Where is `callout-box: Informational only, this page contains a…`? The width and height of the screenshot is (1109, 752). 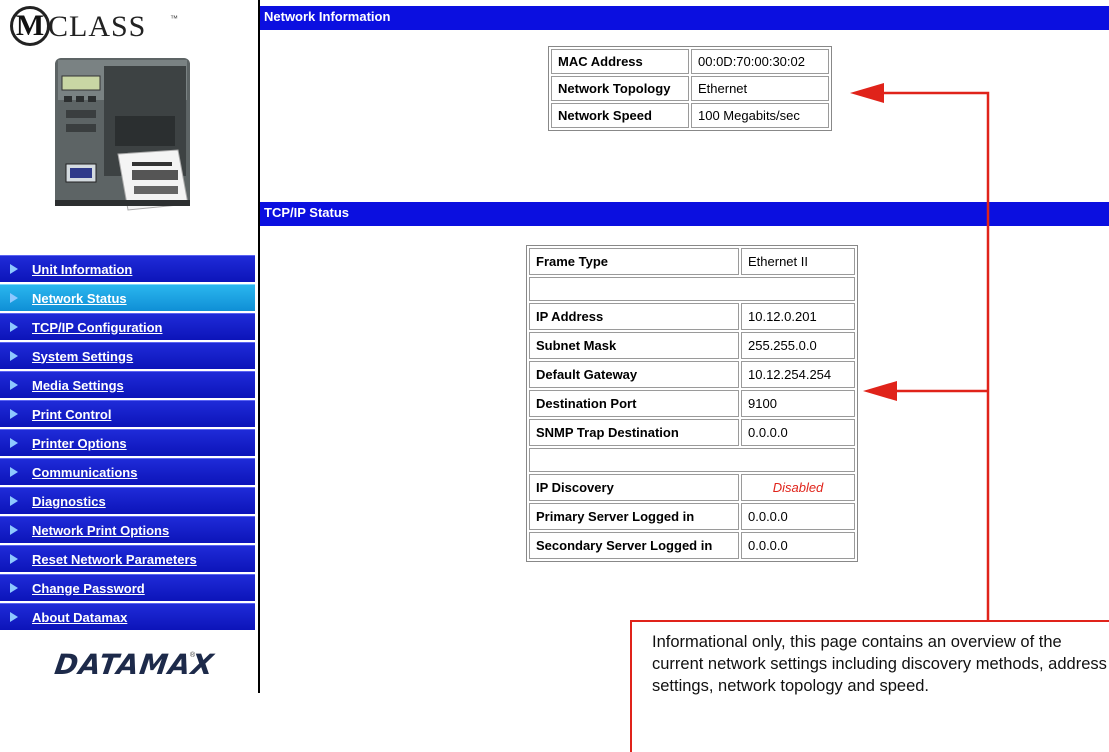 callout-box: Informational only, this page contains a… is located at coordinates (869, 686).